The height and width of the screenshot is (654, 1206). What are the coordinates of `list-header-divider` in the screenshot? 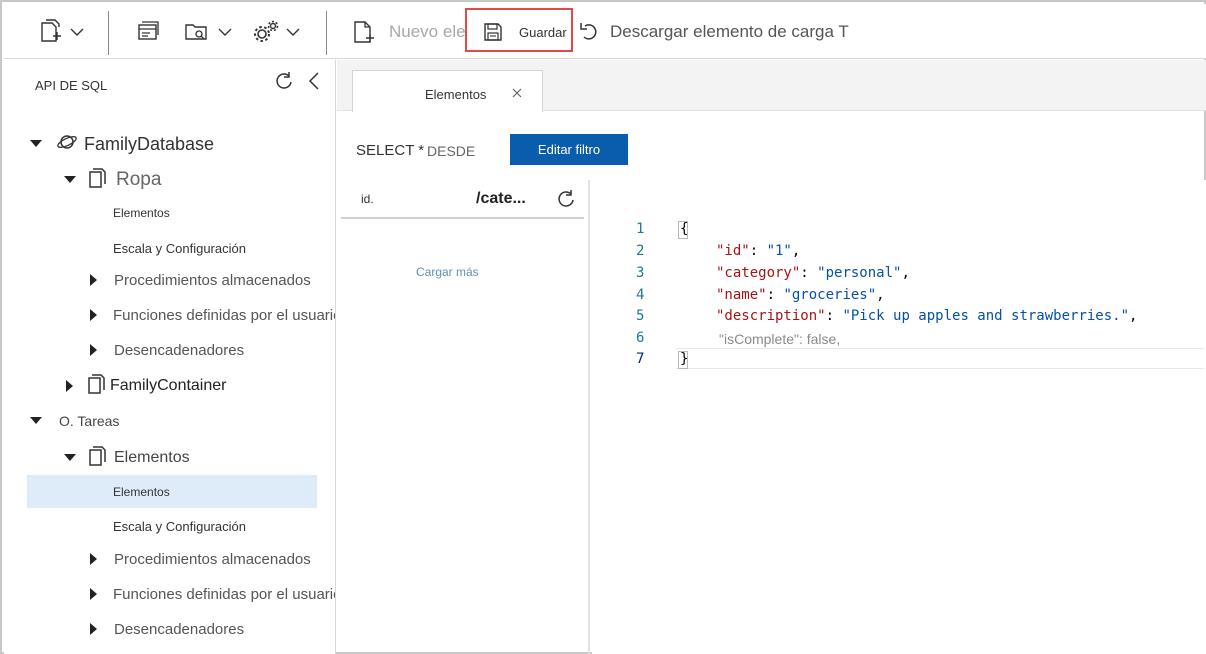 It's located at (462, 218).